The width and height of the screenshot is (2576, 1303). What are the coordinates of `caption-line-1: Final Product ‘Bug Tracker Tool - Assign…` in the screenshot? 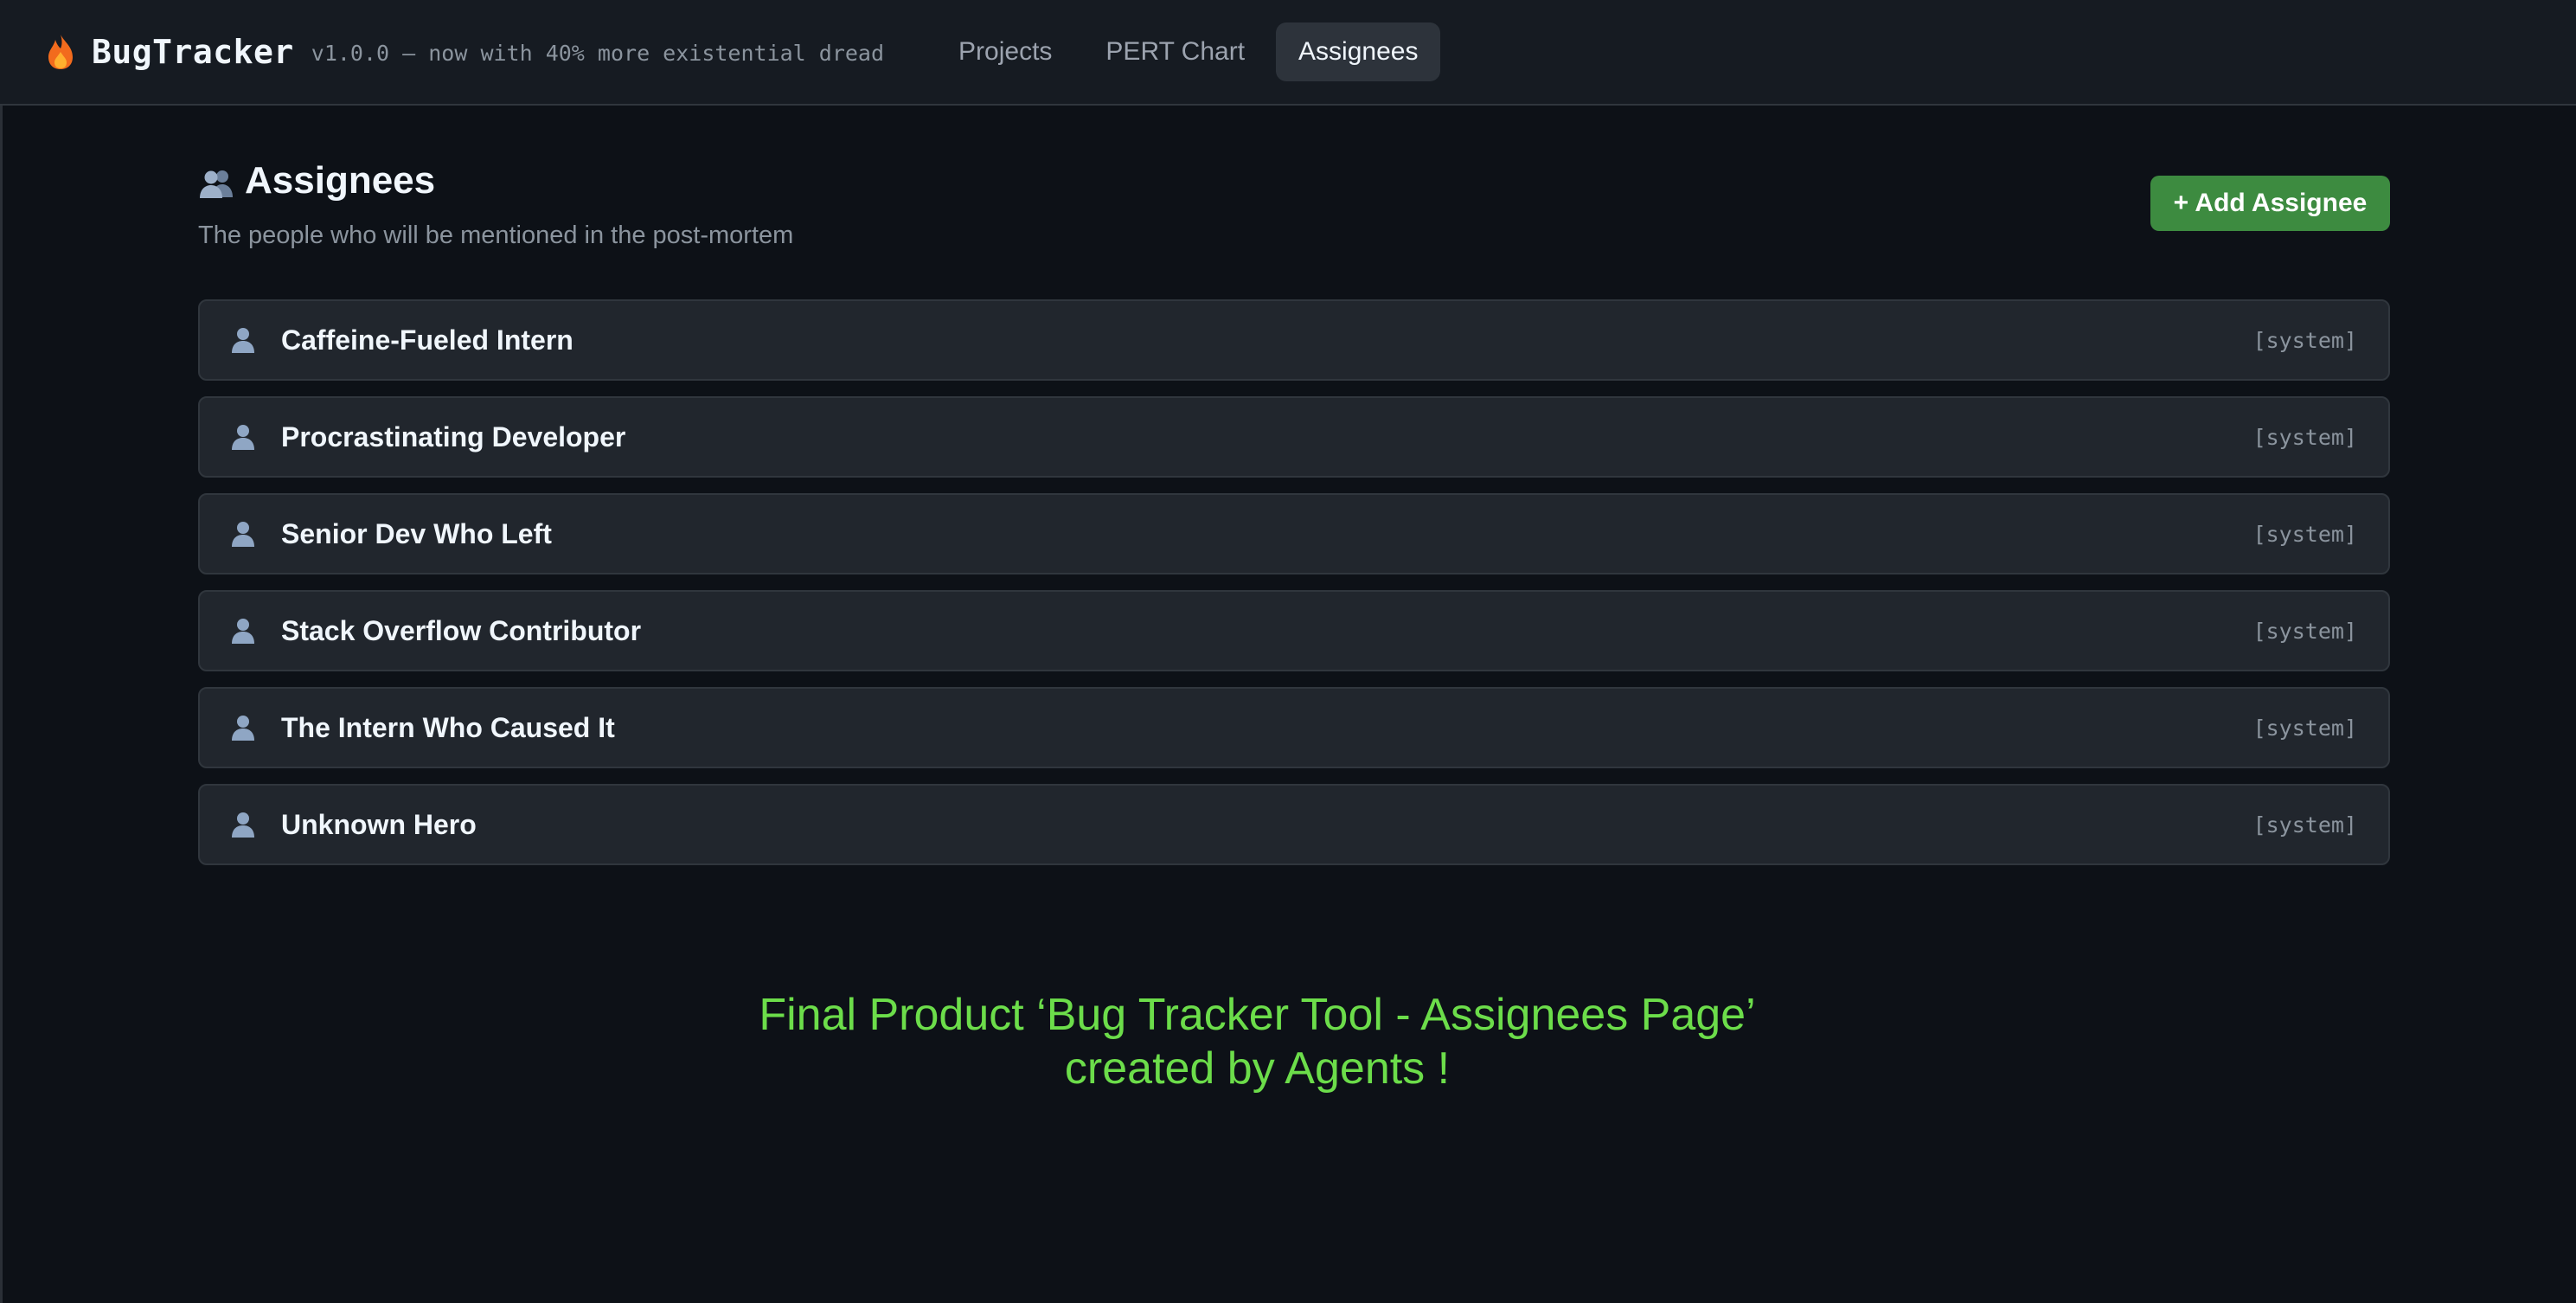 It's located at (1257, 1015).